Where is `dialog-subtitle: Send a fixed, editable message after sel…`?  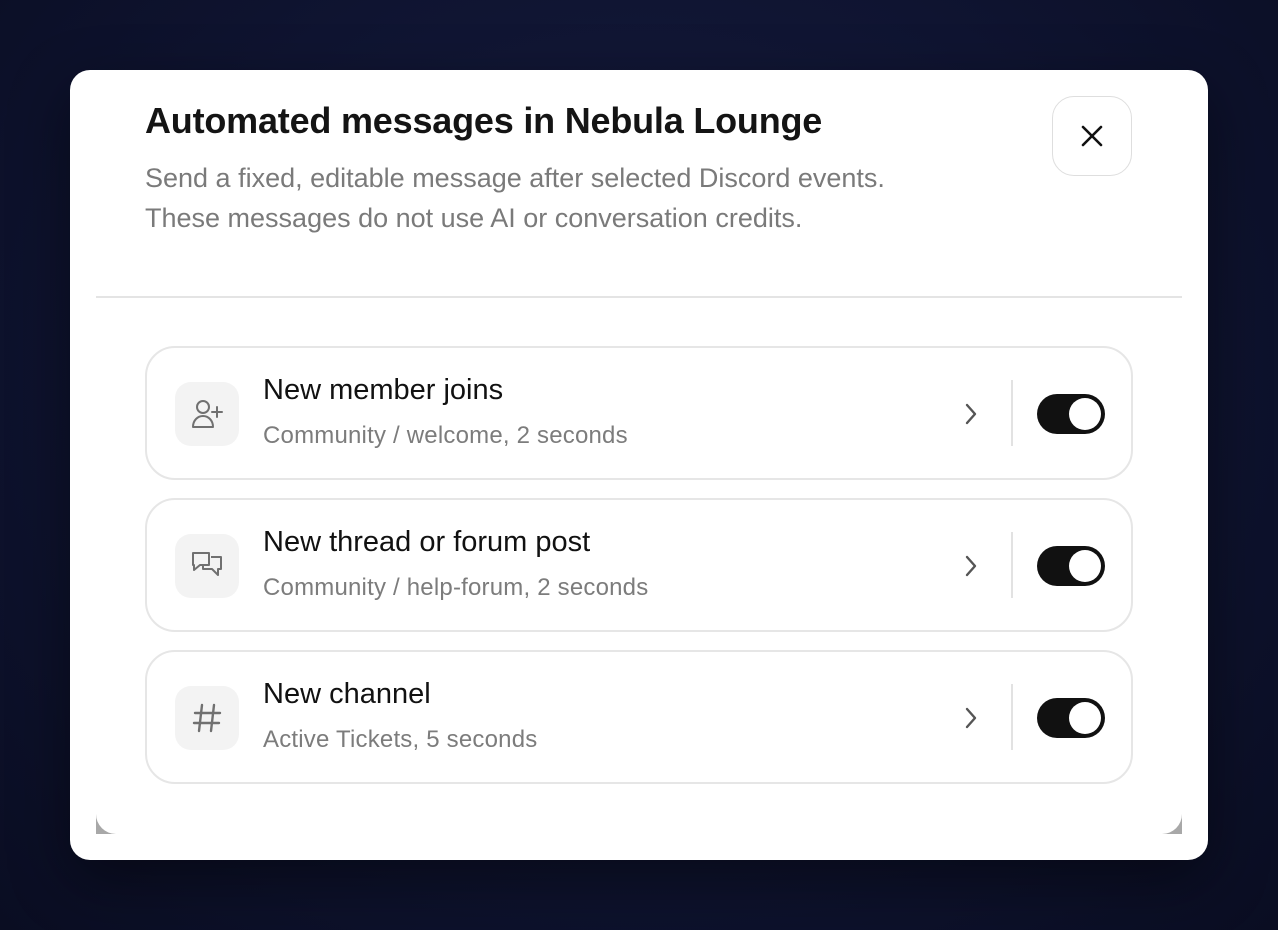 dialog-subtitle: Send a fixed, editable message after sel… is located at coordinates (575, 198).